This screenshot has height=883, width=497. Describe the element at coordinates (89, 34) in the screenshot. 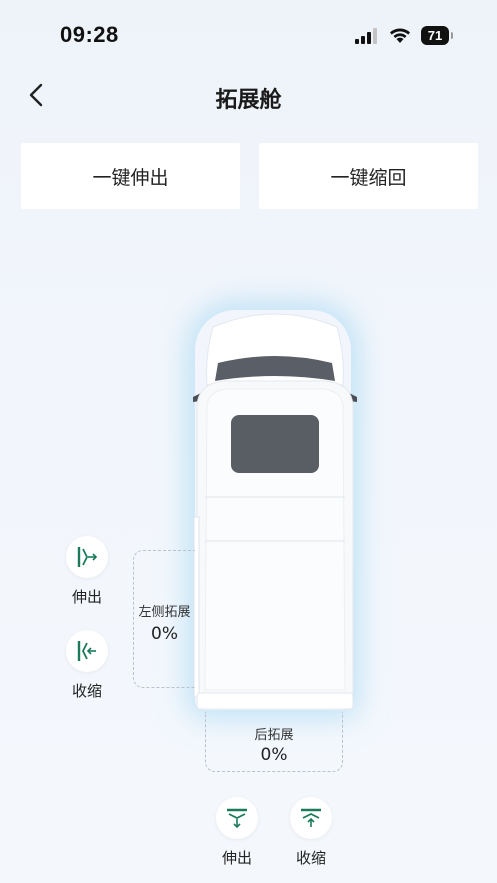

I see `status-time: 09:28` at that location.